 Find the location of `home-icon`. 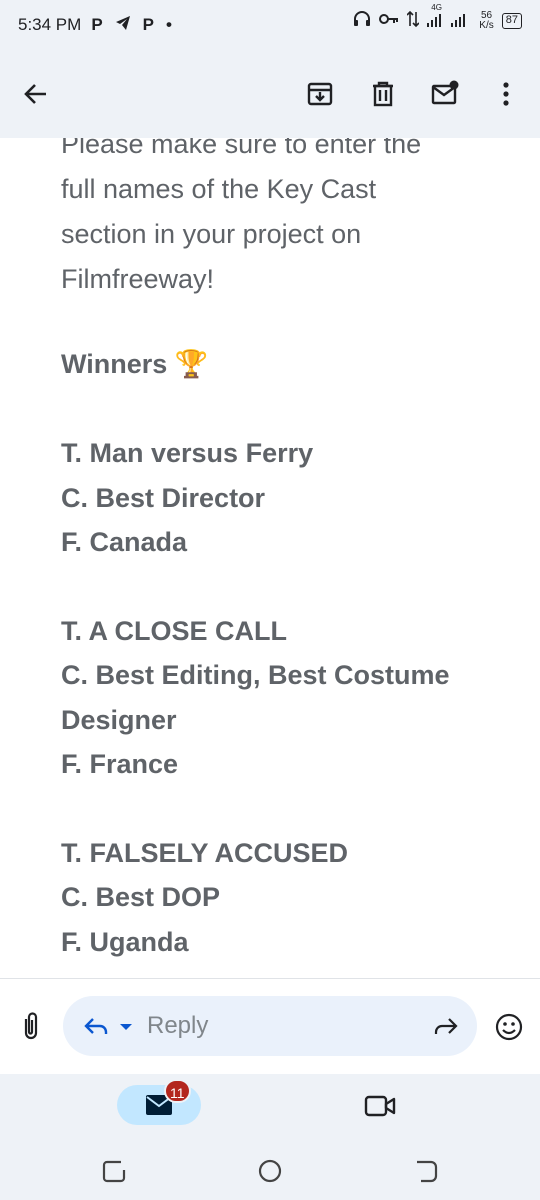

home-icon is located at coordinates (270, 1171).